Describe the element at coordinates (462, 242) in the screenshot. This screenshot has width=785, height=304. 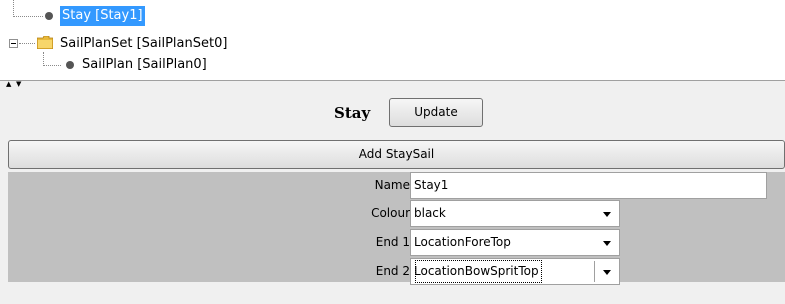
I see `end1-value: LocationForeTop` at that location.